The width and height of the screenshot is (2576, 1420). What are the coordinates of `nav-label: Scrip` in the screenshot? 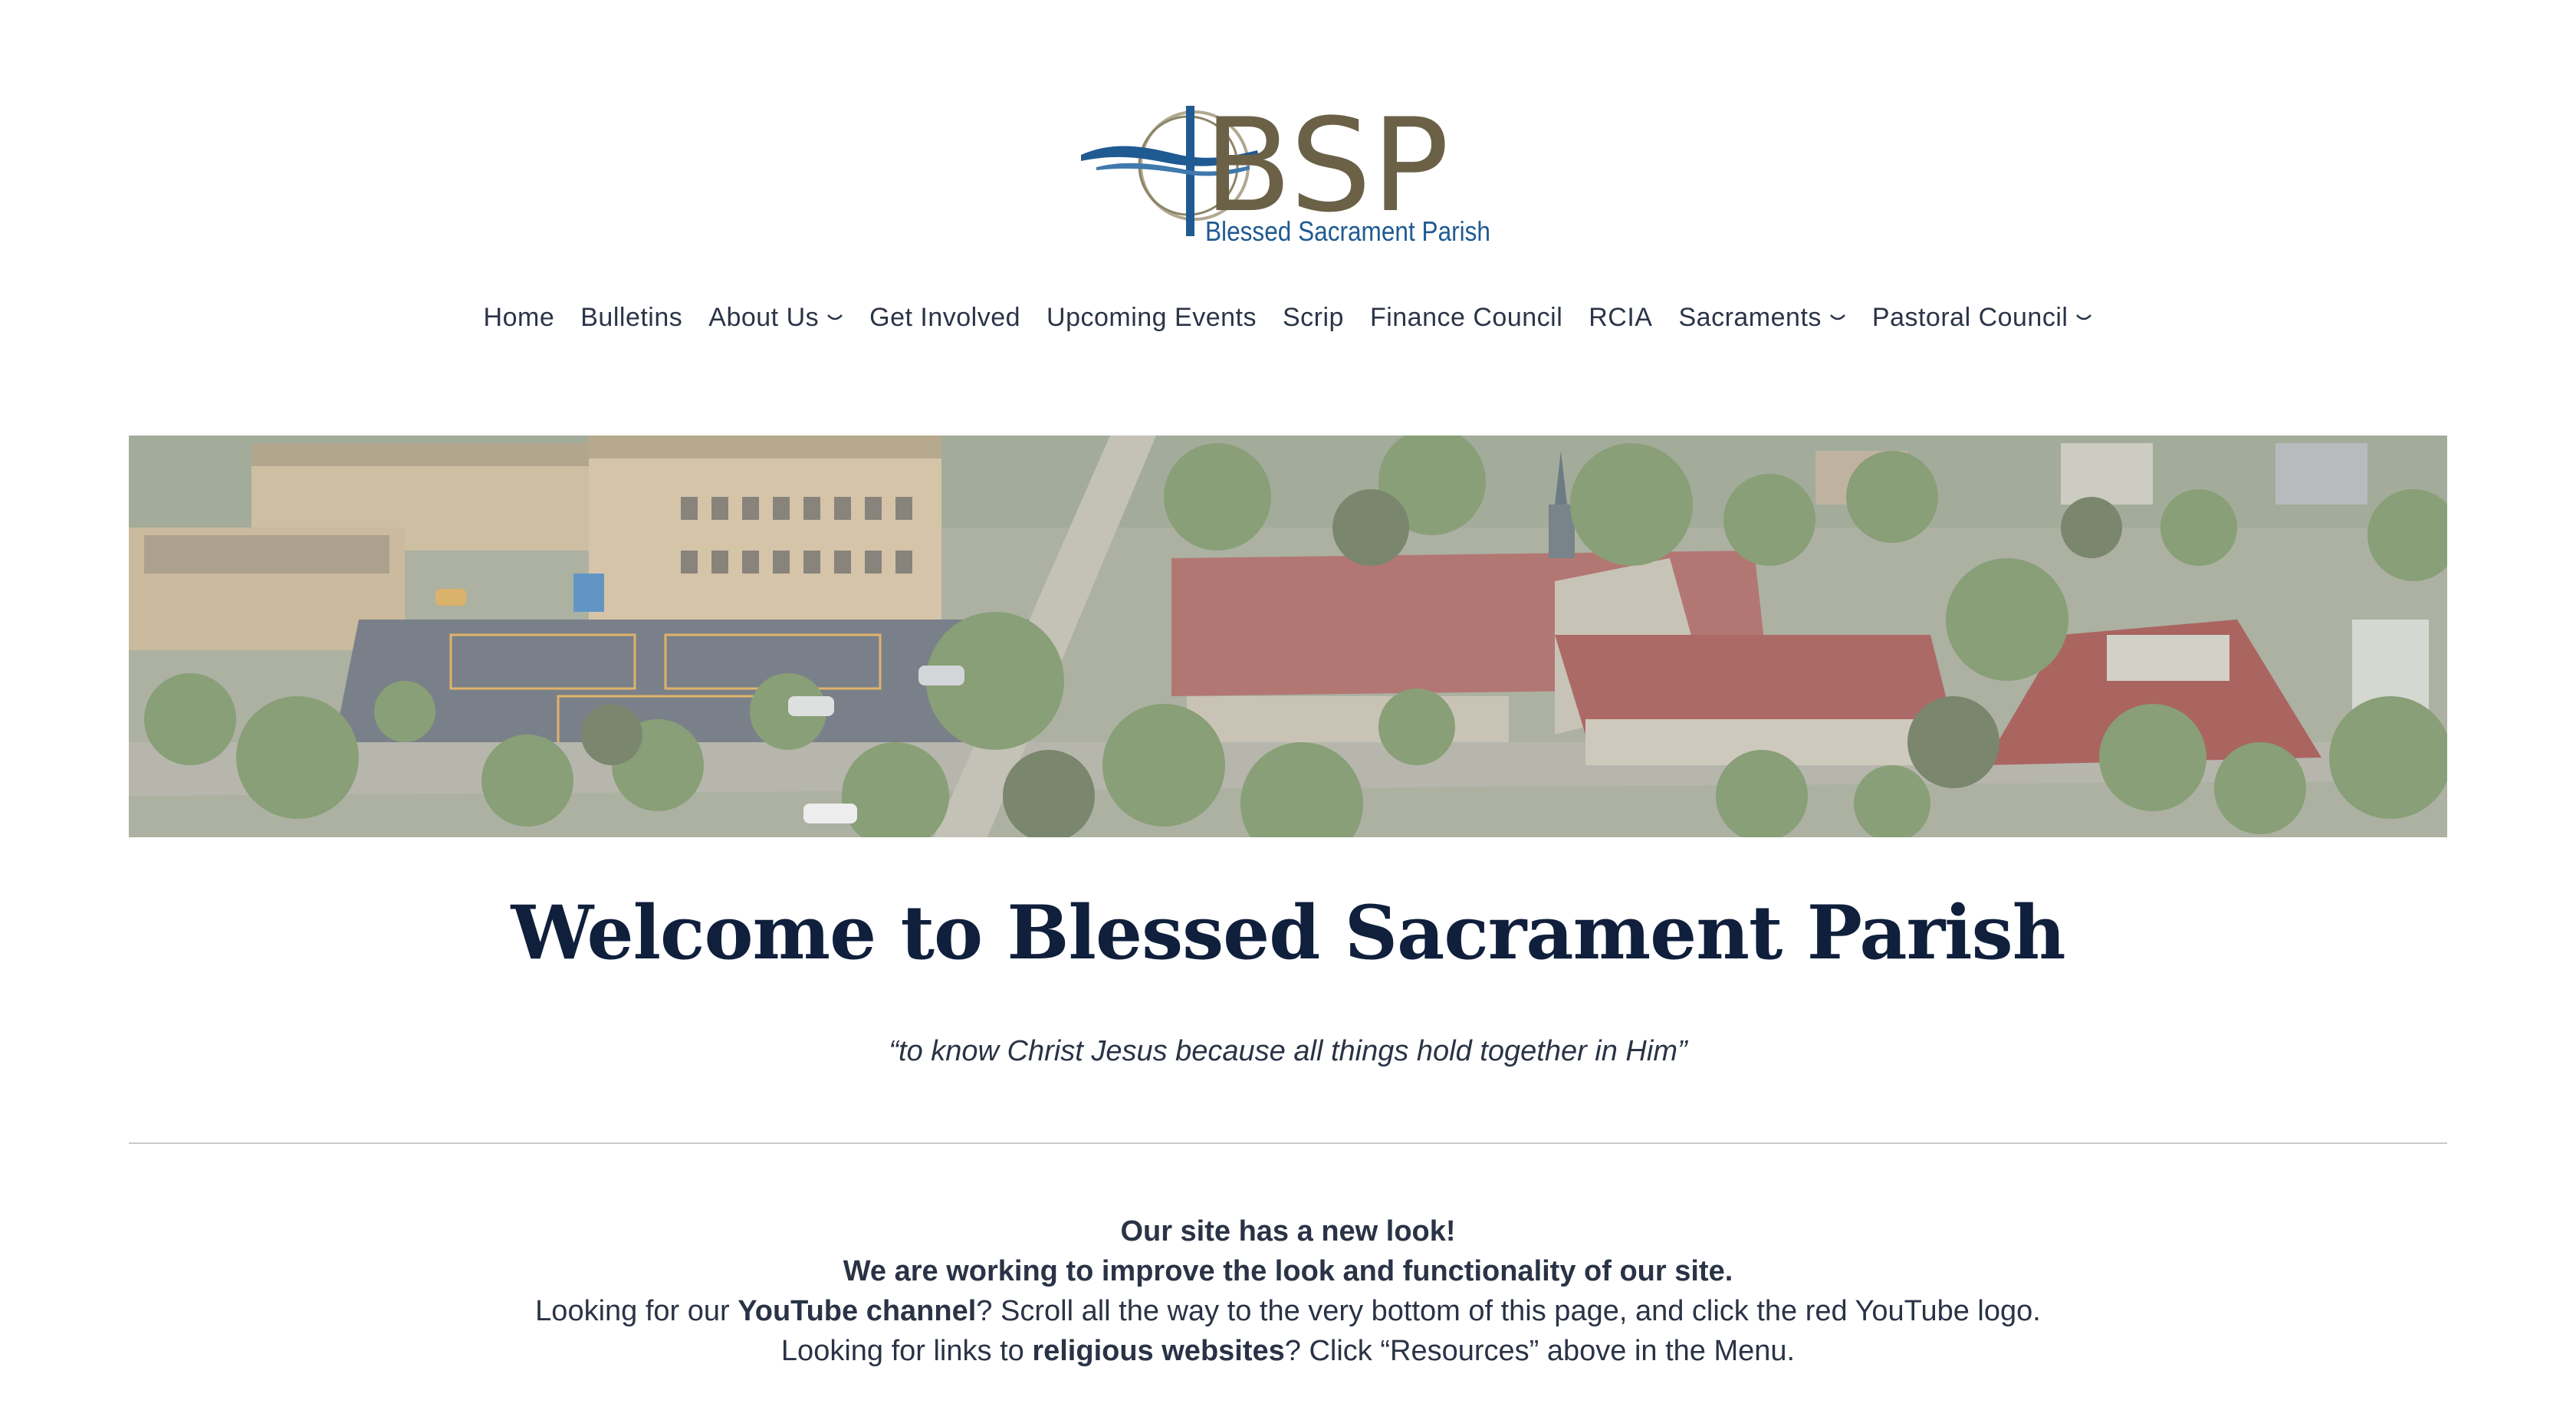 It's located at (1313, 317).